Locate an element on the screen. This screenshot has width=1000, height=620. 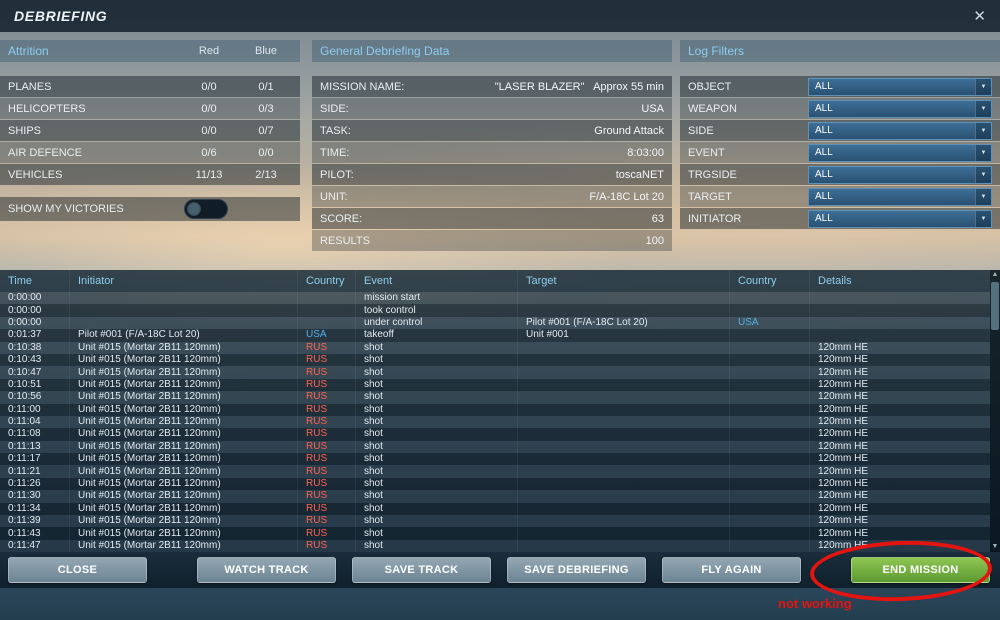
general-row-value: 63 is located at coordinates (657, 218).